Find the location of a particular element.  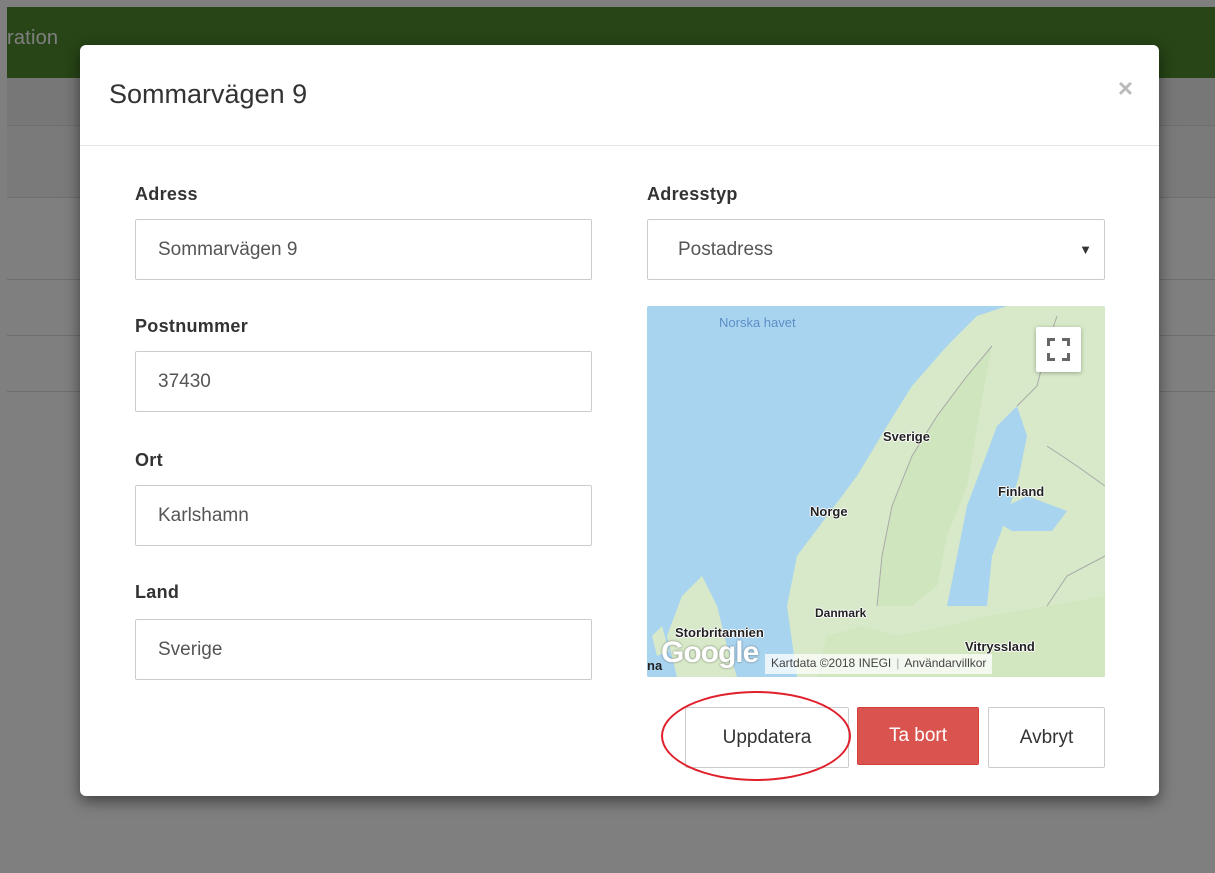

postal-code-input is located at coordinates (363, 381).